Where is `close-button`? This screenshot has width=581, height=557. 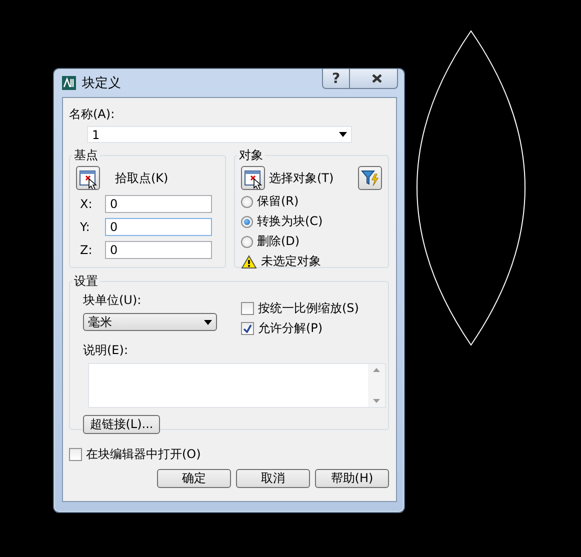
close-button is located at coordinates (374, 79).